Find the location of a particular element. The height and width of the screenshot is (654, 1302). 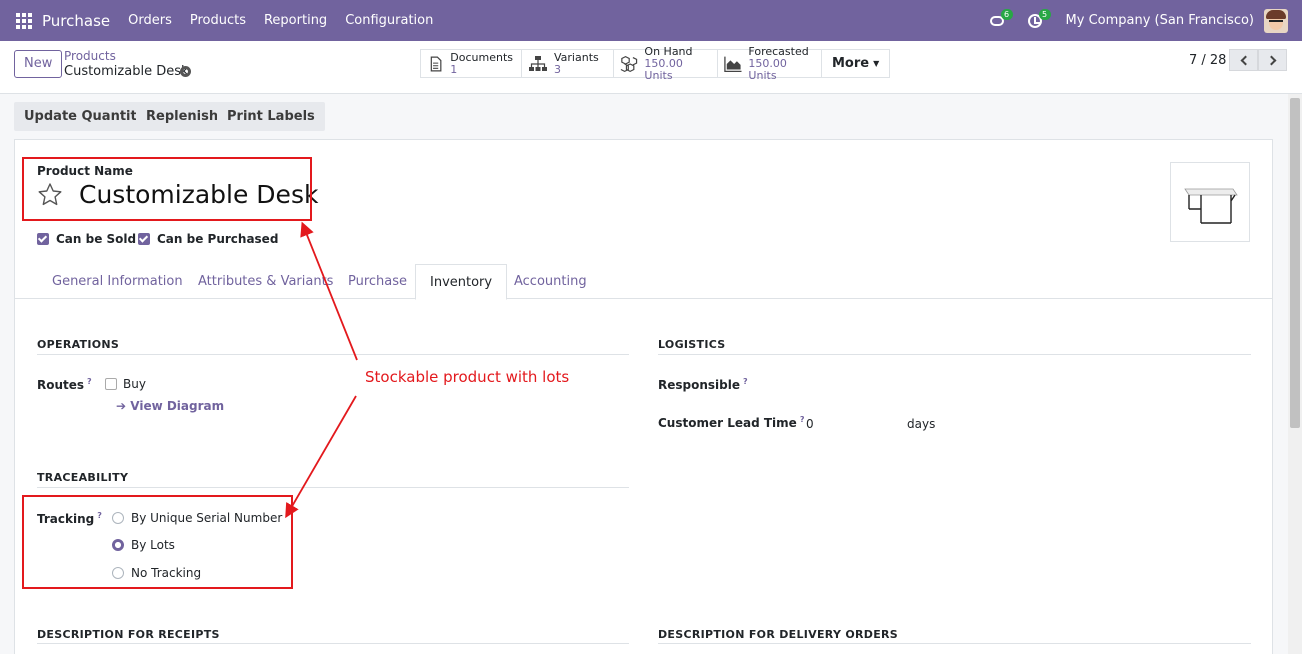

chevron-left-icon is located at coordinates (1245, 60).